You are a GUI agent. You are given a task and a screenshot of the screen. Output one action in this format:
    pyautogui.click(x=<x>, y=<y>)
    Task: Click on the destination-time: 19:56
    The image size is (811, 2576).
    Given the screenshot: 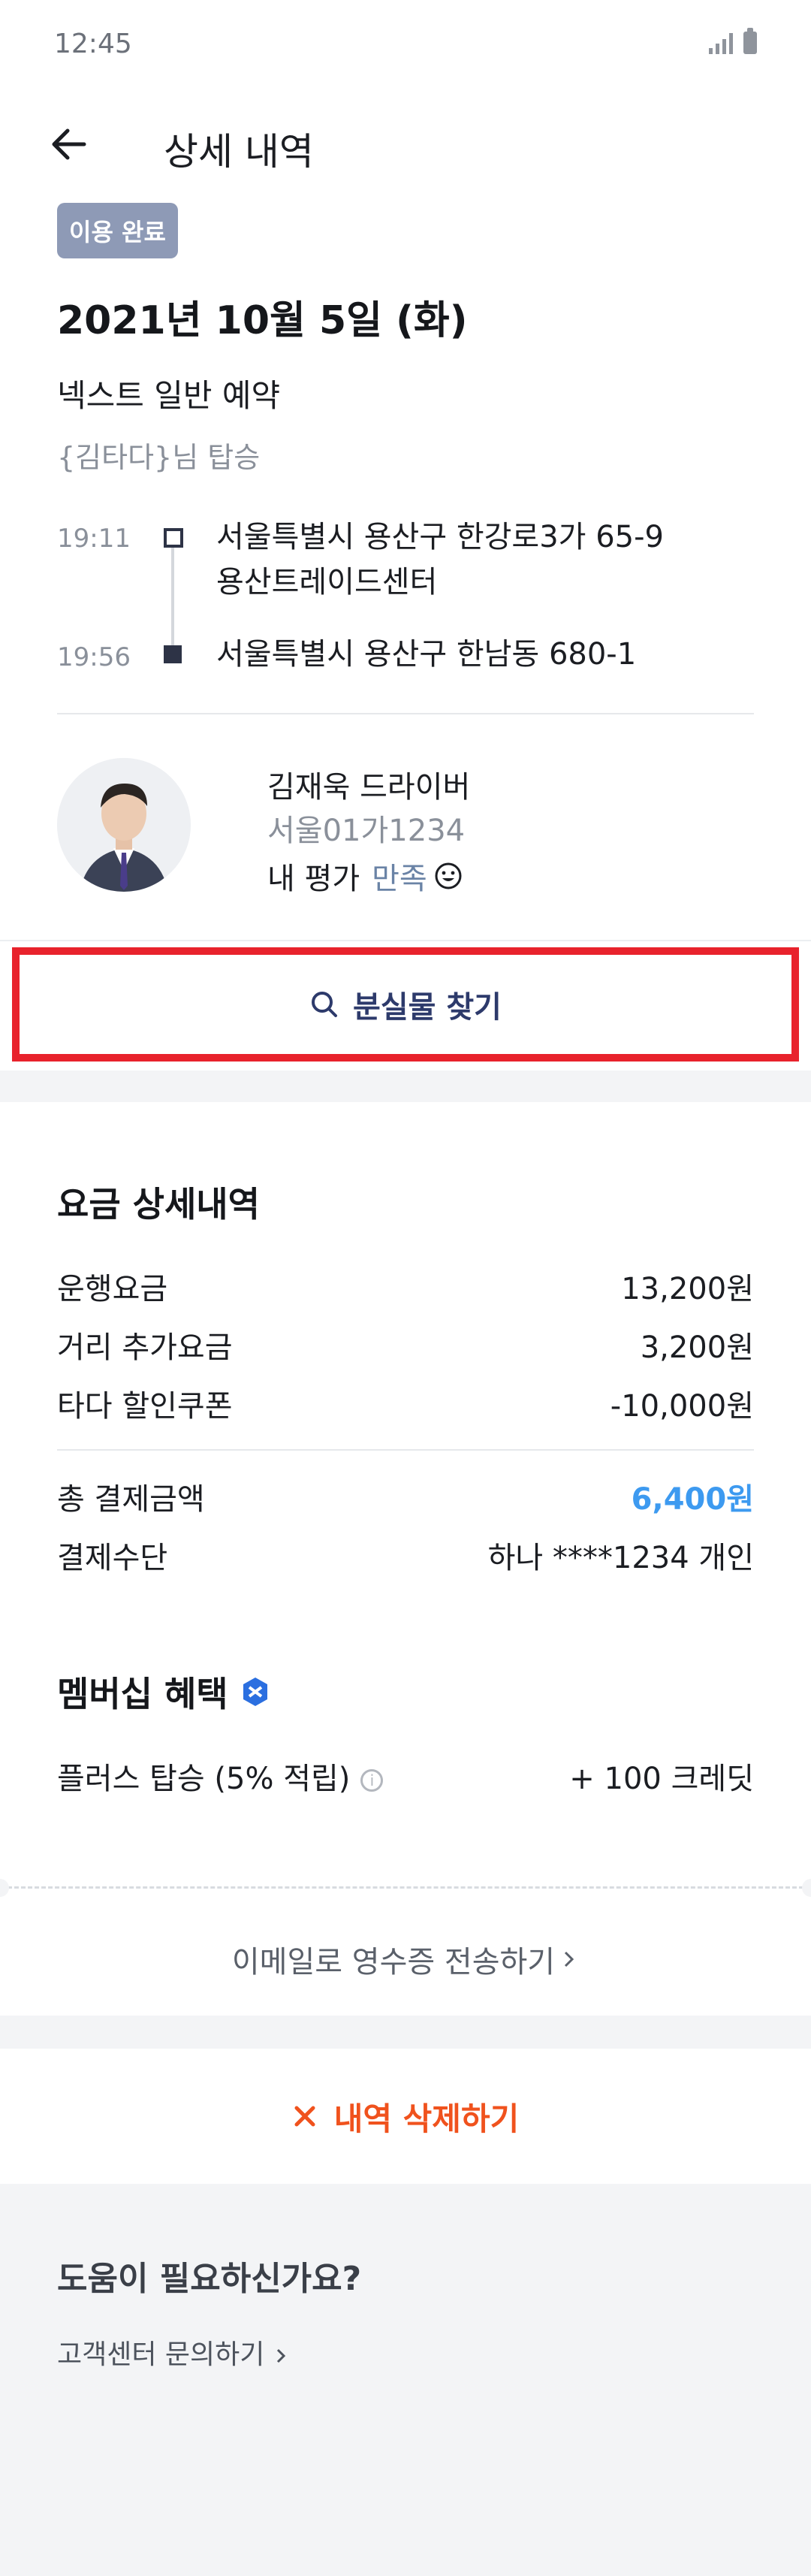 What is the action you would take?
    pyautogui.click(x=94, y=657)
    